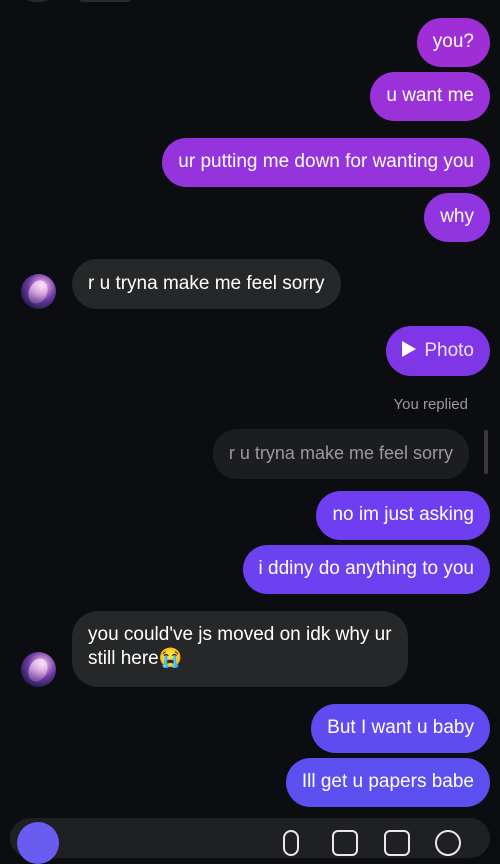  Describe the element at coordinates (340, 454) in the screenshot. I see `quoted-reply: r u tryna make me feel sorry` at that location.